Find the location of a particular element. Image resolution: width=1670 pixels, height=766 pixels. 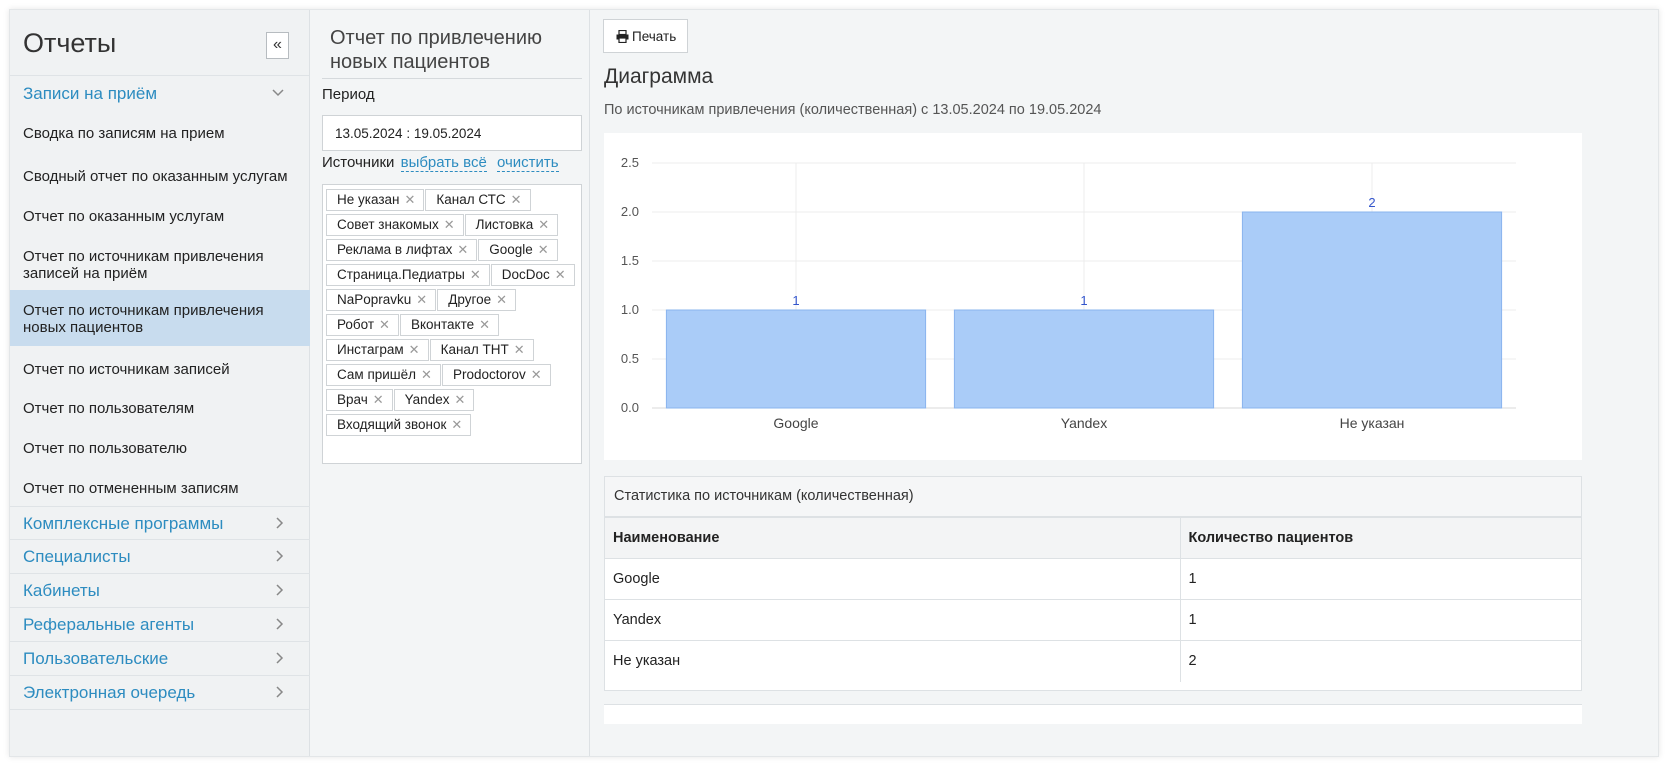

sidebar-group: Электронная очередь is located at coordinates (160, 693).